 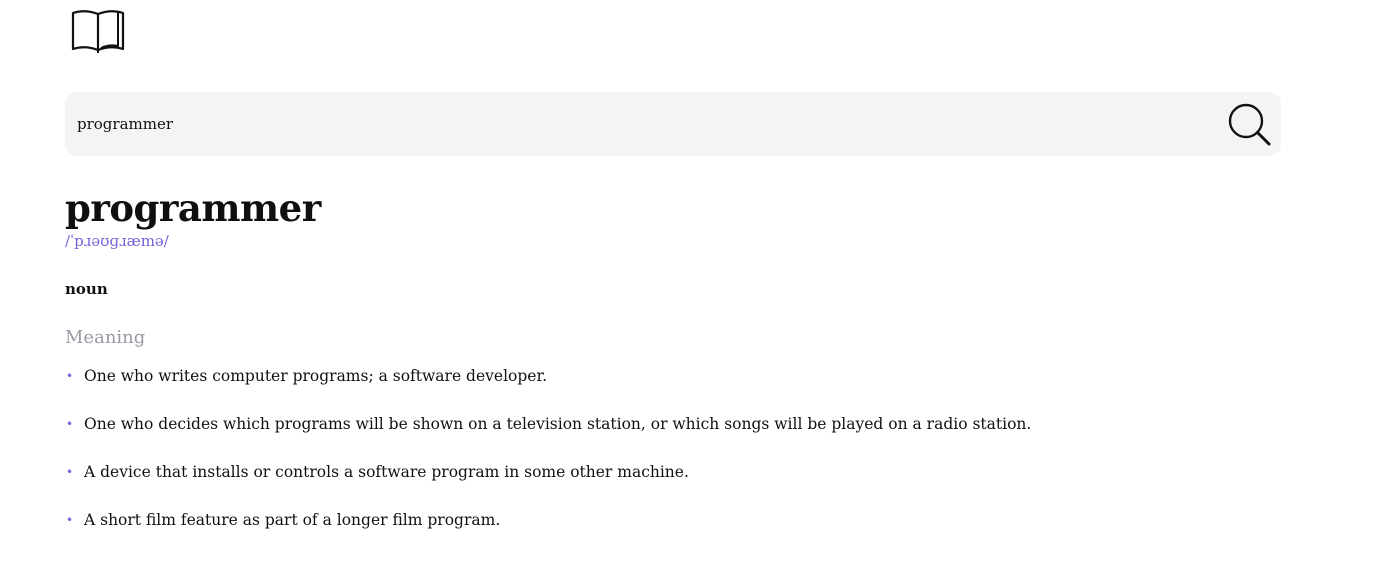 I want to click on search-button, so click(x=1249, y=124).